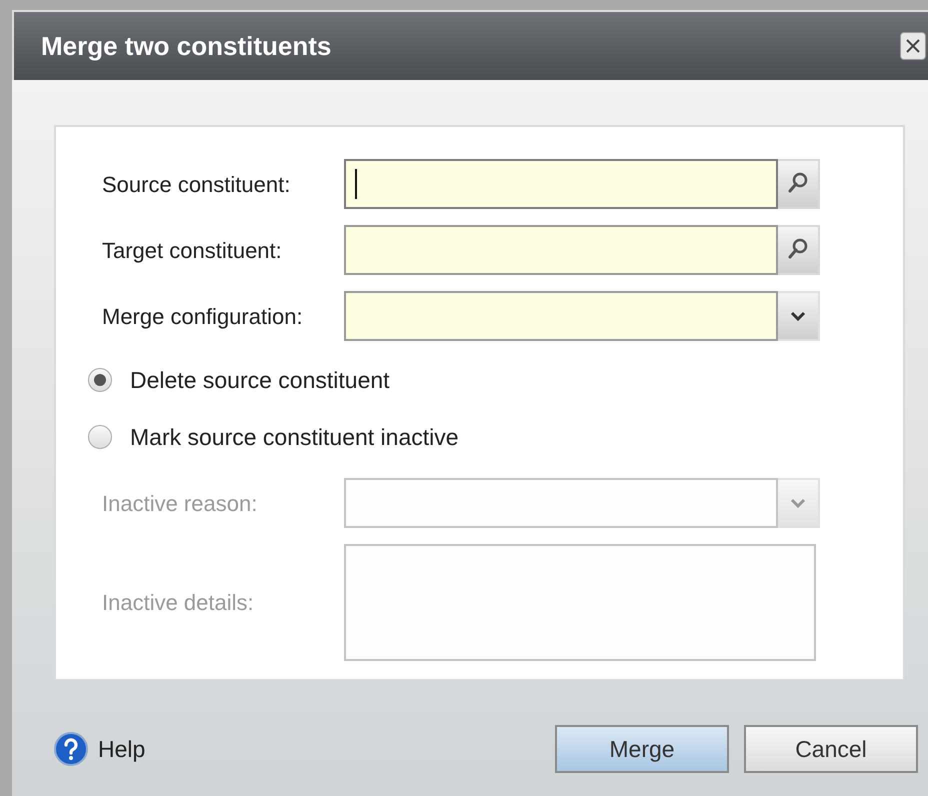 The width and height of the screenshot is (928, 796). What do you see at coordinates (642, 749) in the screenshot?
I see `merge-button: Merge` at bounding box center [642, 749].